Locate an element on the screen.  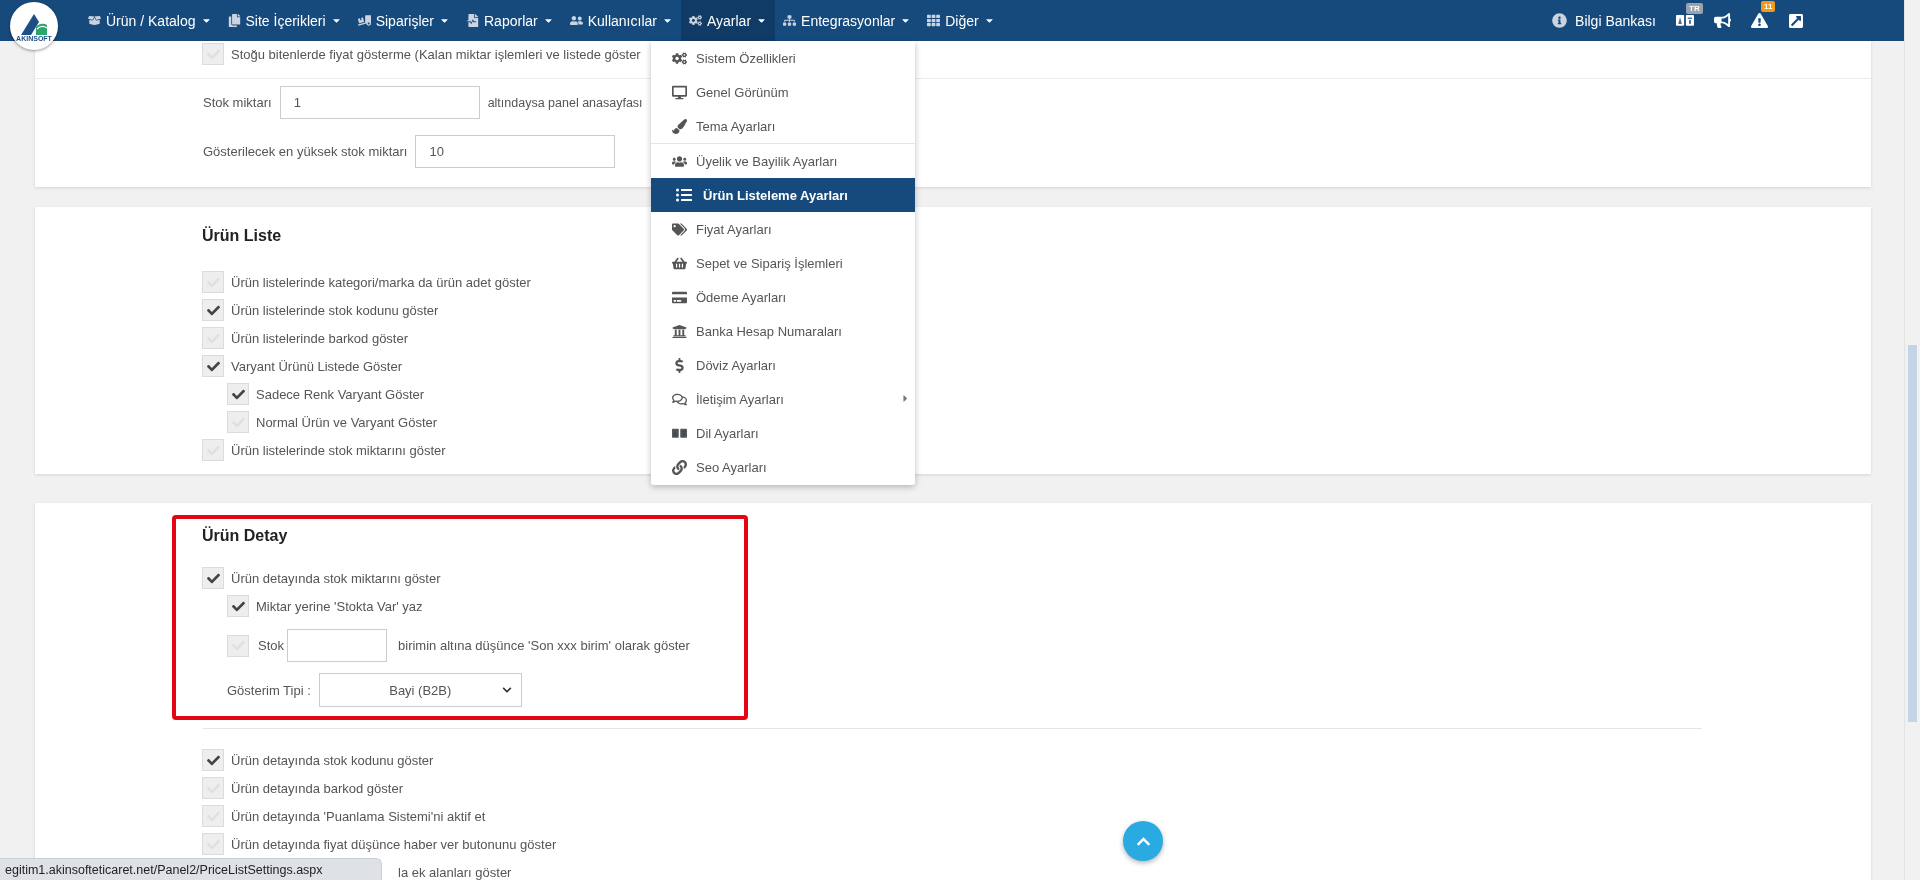
dropdown-item: Üyelik ve Bayilik Ayarları is located at coordinates (783, 161).